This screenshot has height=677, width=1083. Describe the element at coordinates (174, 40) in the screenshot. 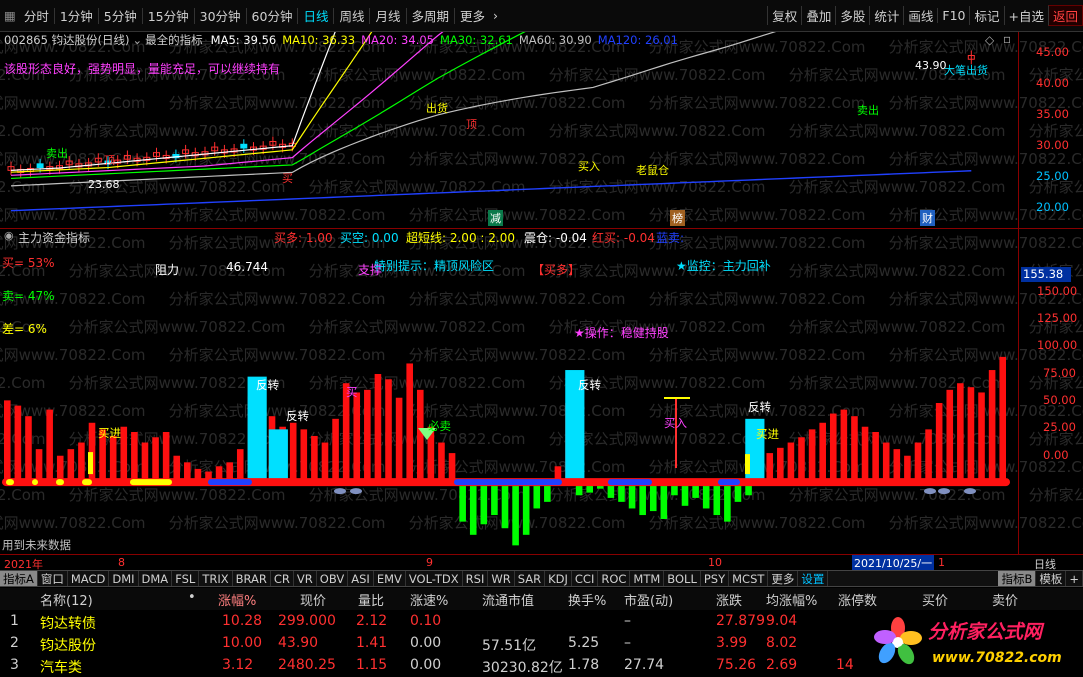

I see `indicator-name: 最全的指标` at that location.